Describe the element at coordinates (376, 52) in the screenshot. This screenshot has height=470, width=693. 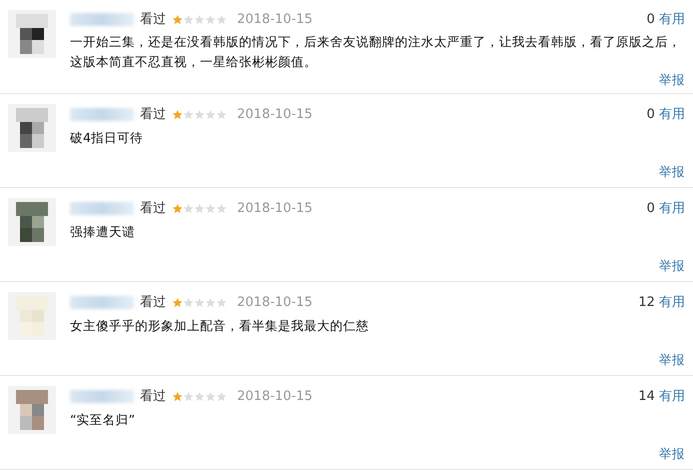
I see `comment-text: 一开始三集，还是在没看韩版的情况下，后来舍友说翻牌的注水太严重了，让我去看韩版，看了原版之后，这版本简直不忍直视，一星给张彬彬颜值。` at that location.